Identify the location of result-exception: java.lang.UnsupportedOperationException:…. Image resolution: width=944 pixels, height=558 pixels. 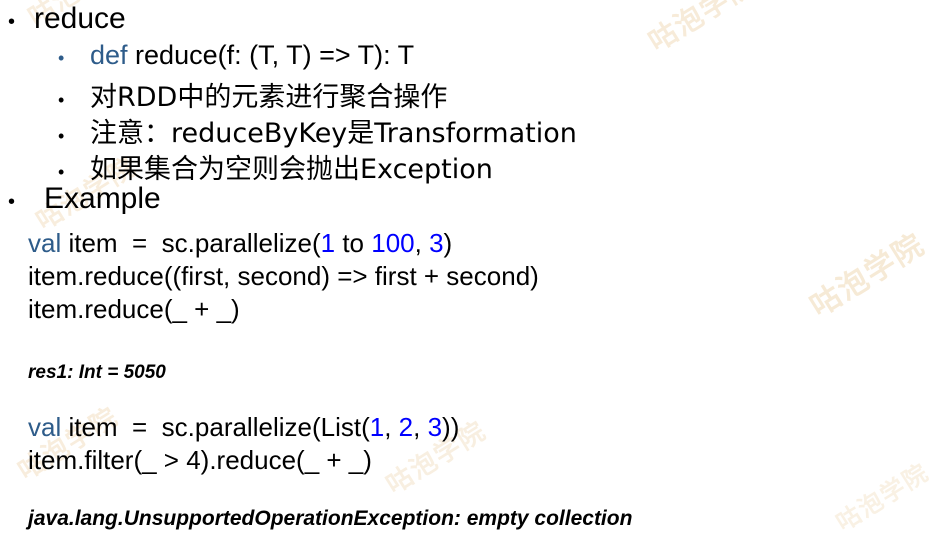
(330, 518).